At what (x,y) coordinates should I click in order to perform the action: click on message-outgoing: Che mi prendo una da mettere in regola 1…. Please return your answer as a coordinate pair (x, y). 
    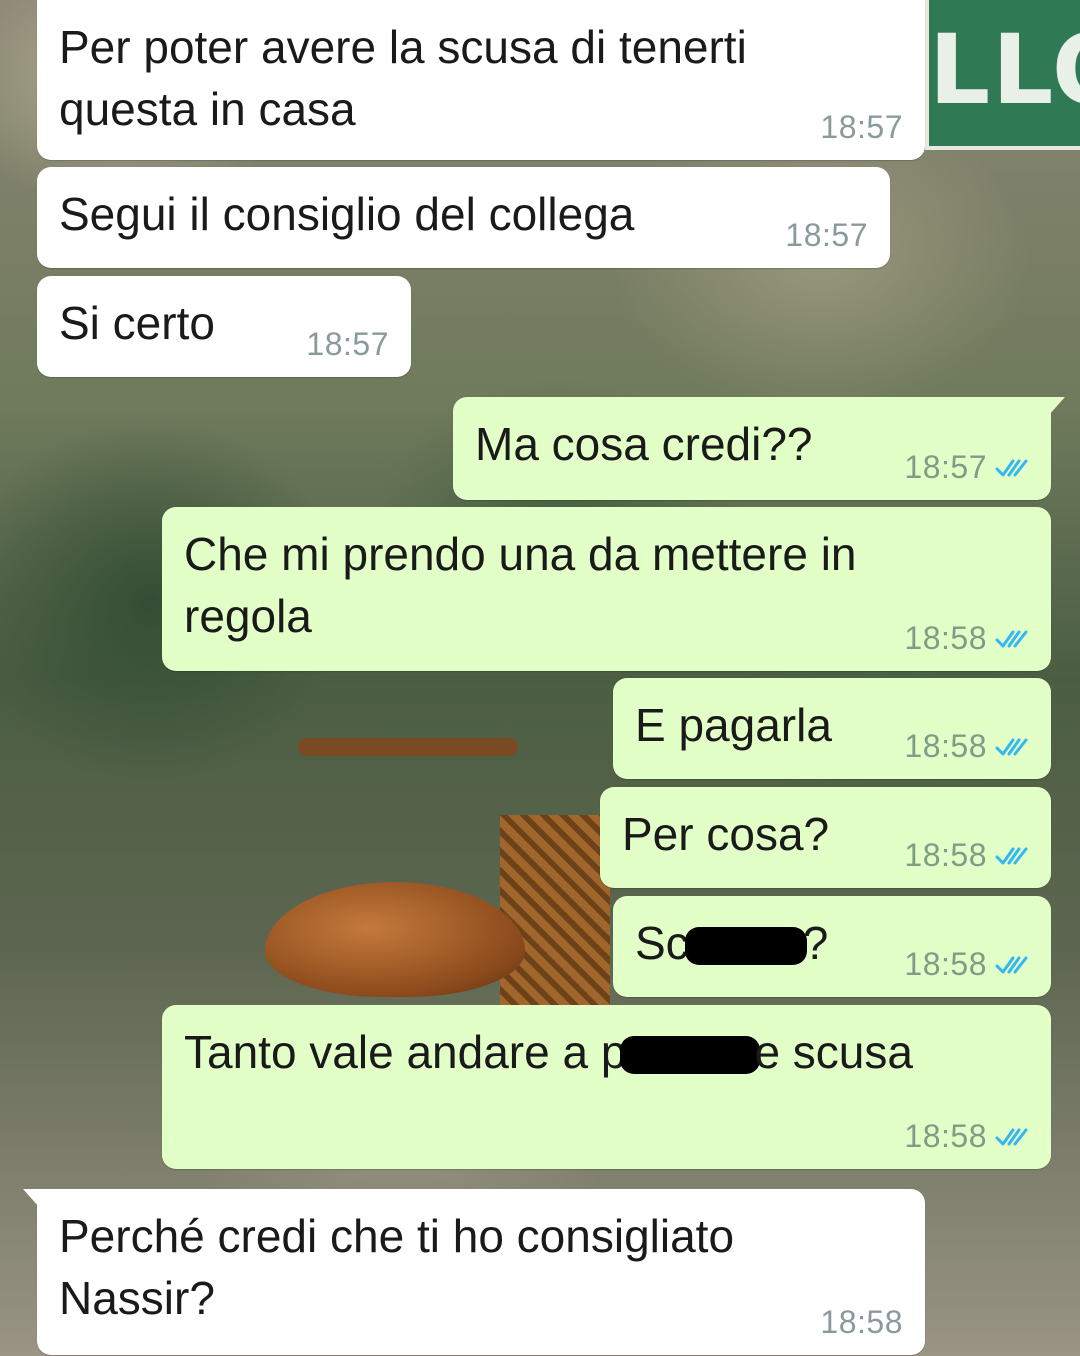
    Looking at the image, I should click on (606, 589).